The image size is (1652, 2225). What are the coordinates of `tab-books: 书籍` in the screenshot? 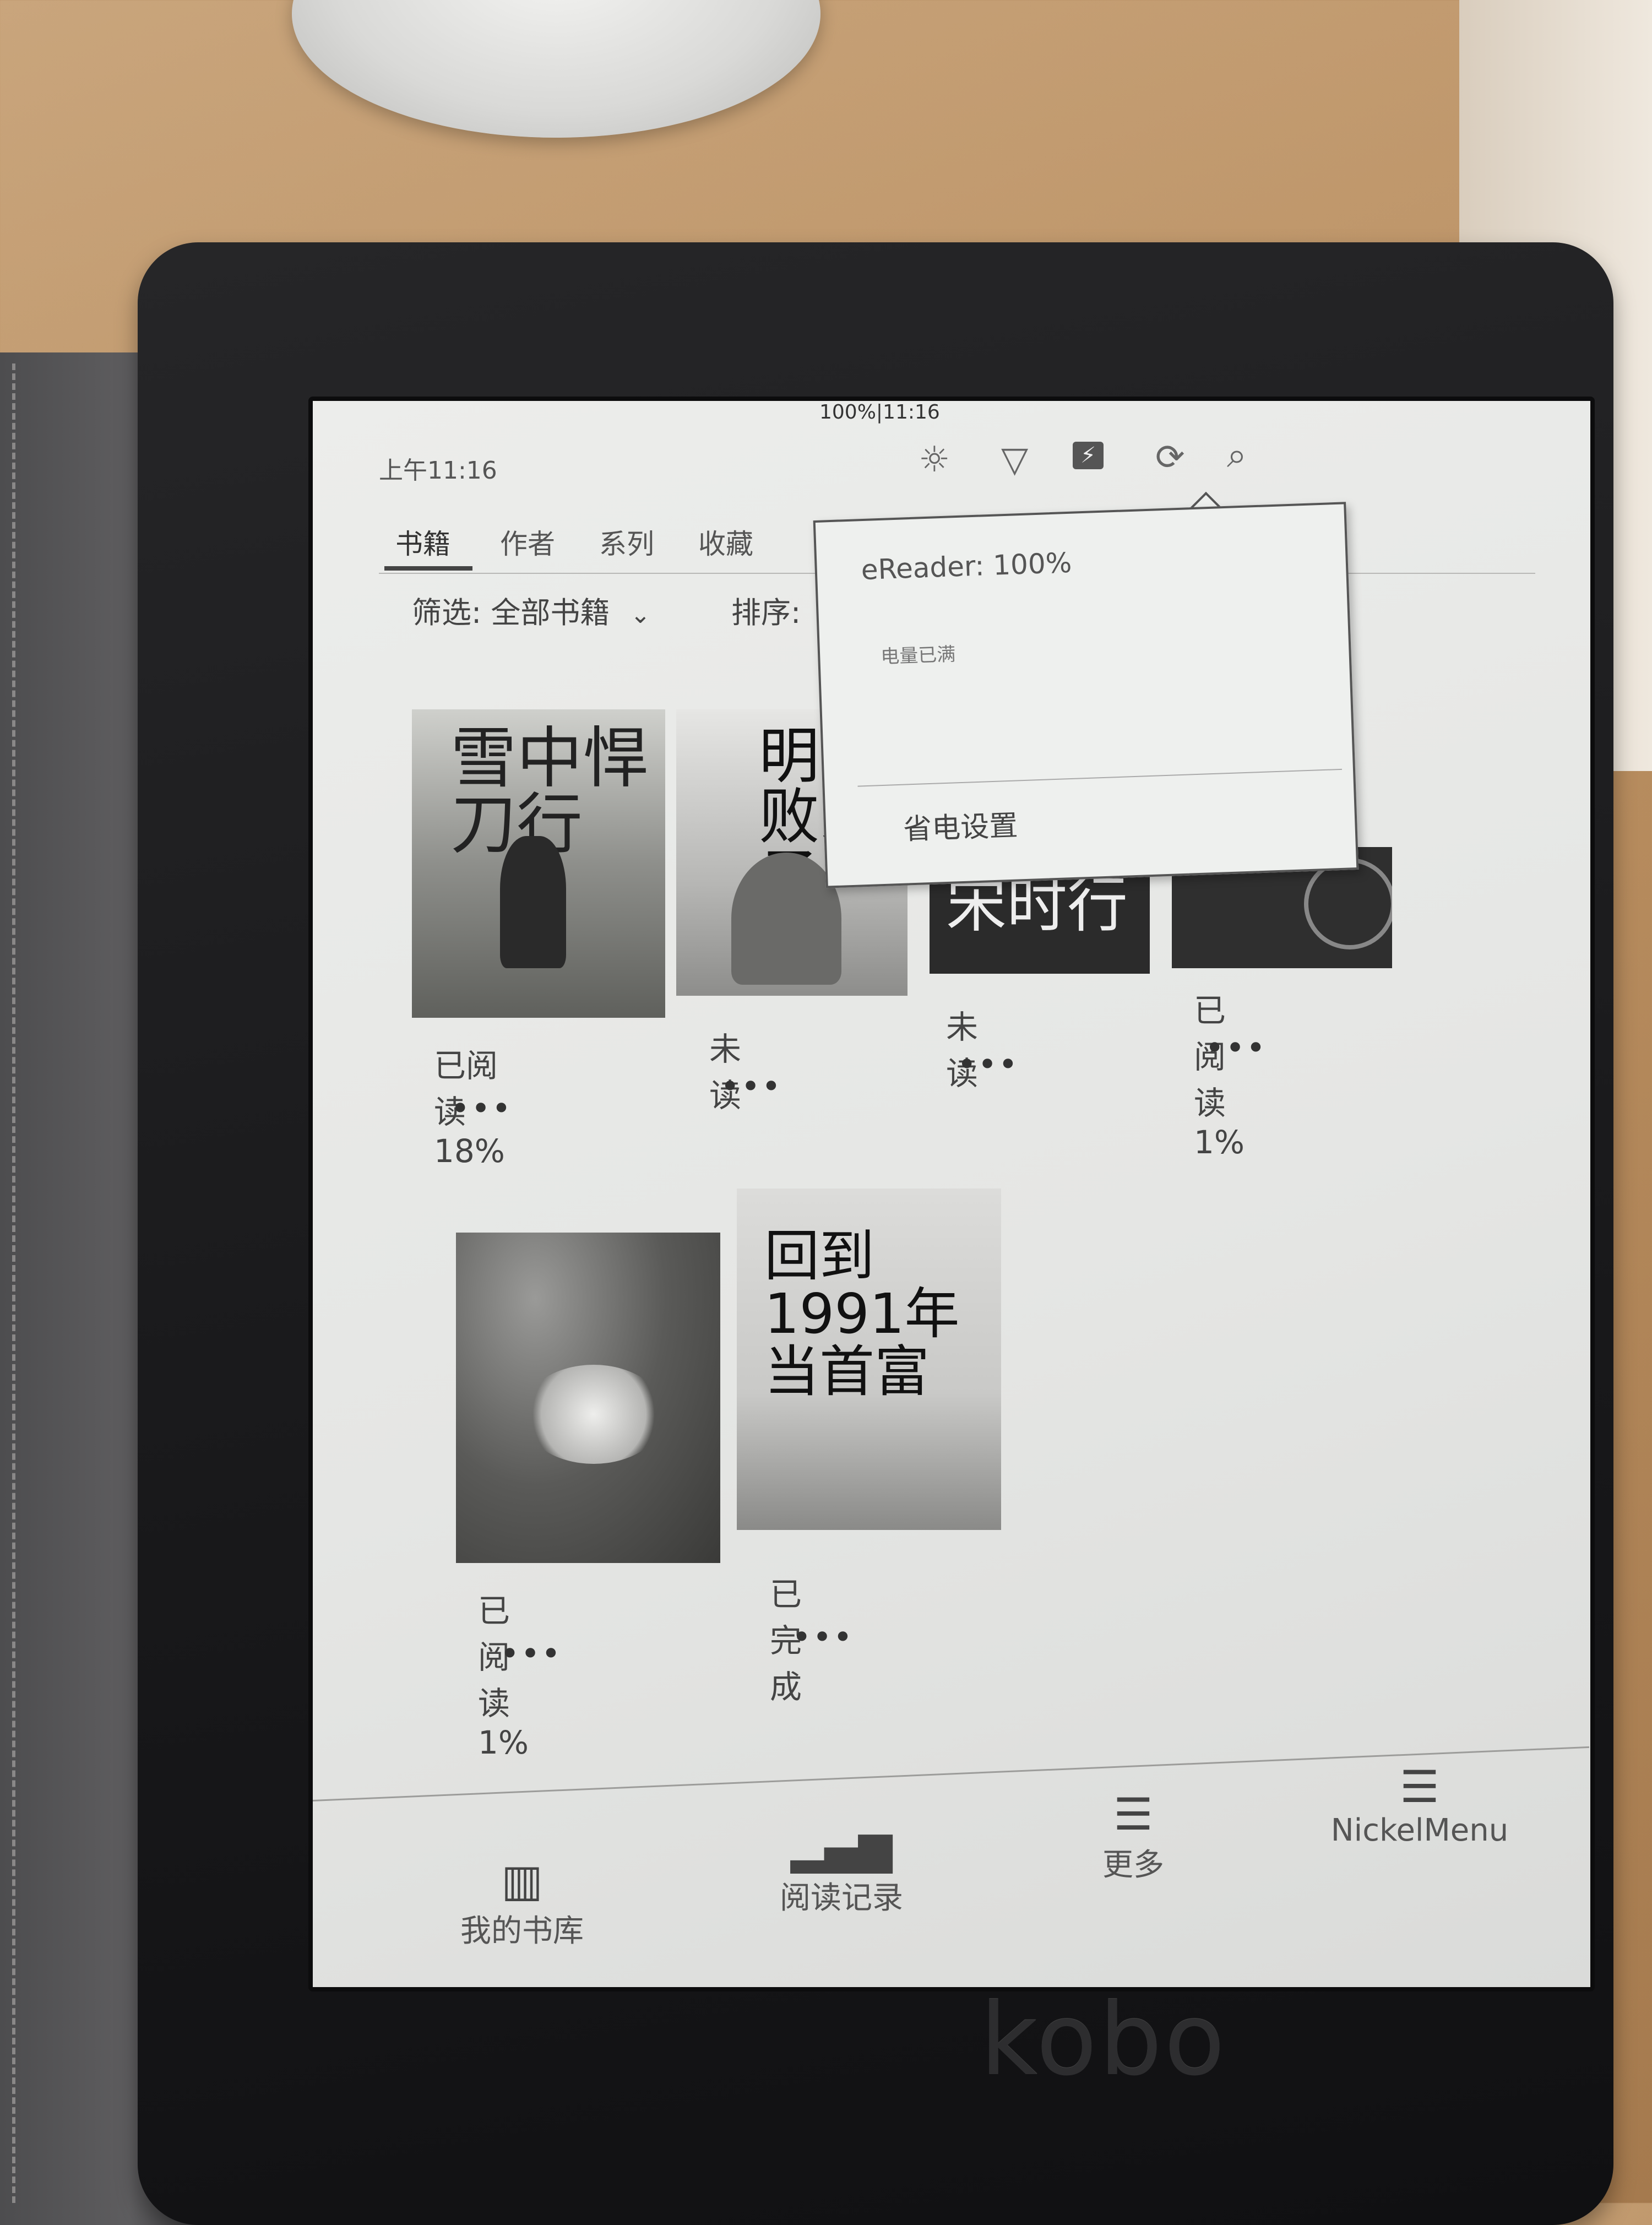 It's located at (422, 542).